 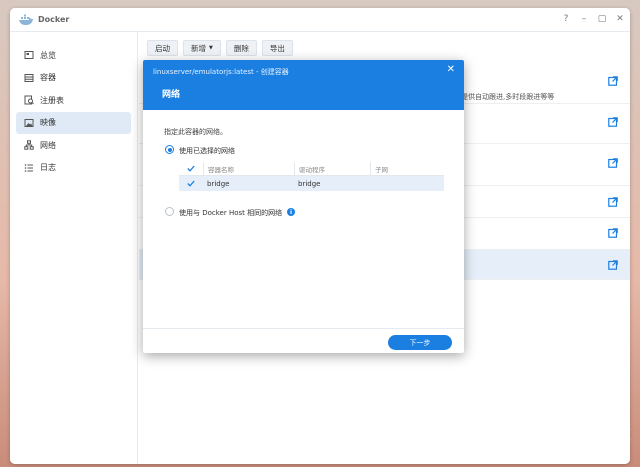 I want to click on radio-host-network-label: 使用与 Docker Host 相同的网络, so click(x=231, y=213).